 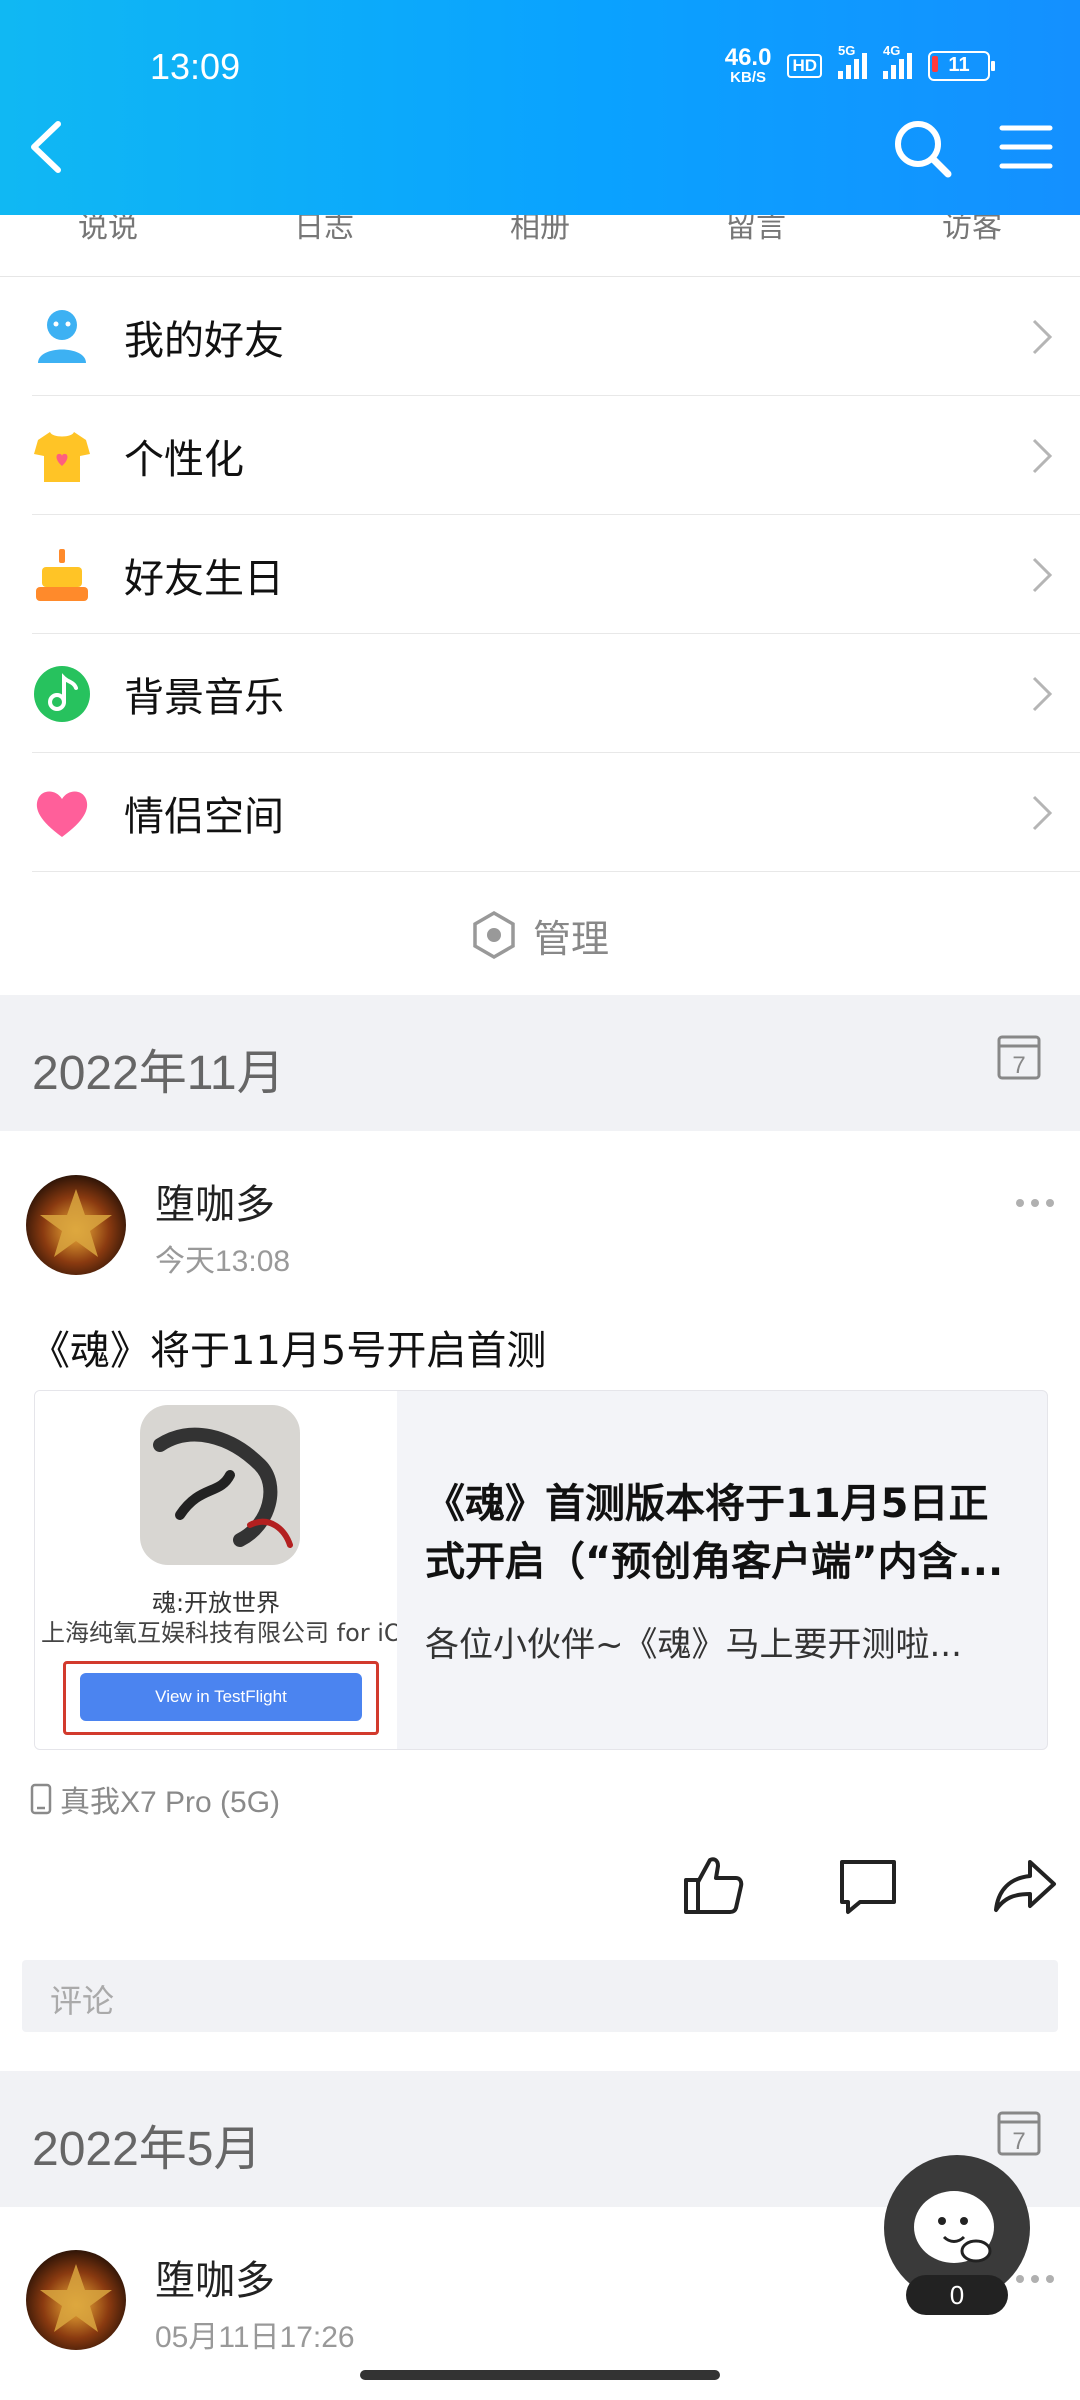 I want to click on menu-item-label: 我的好友, so click(x=204, y=340).